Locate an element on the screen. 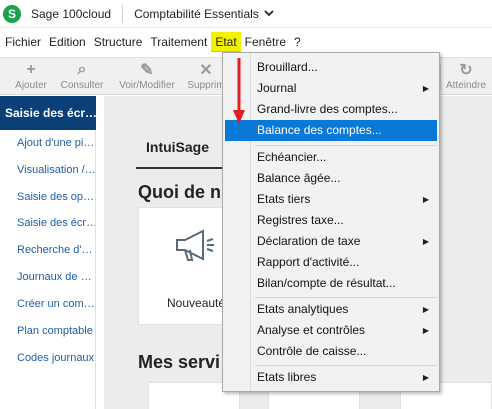 This screenshot has height=409, width=492. megaphone-icon is located at coordinates (195, 245).